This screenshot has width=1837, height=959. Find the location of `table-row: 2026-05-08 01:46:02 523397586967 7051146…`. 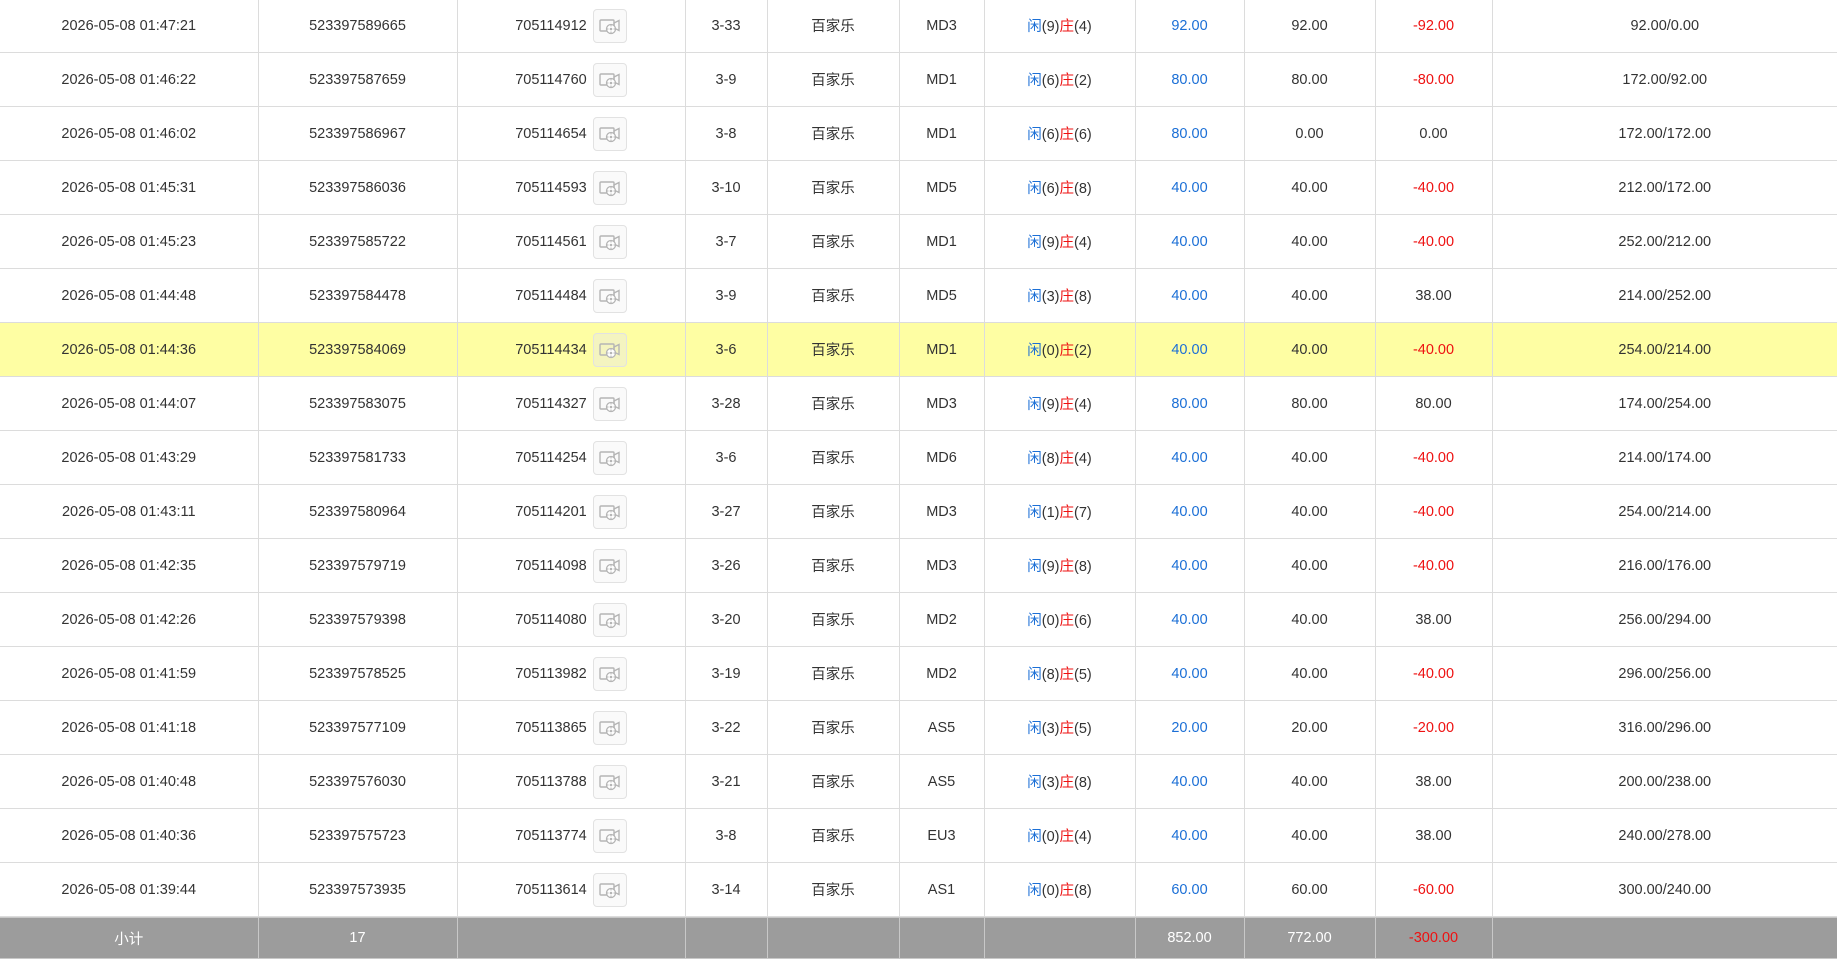

table-row: 2026-05-08 01:46:02 523397586967 7051146… is located at coordinates (918, 133).